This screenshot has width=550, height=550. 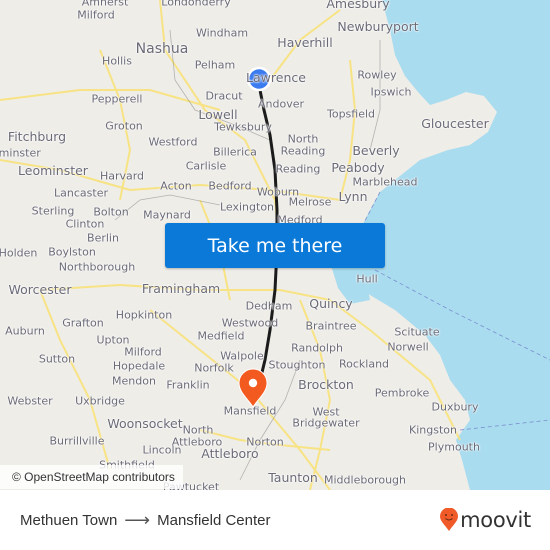 I want to click on place-label: Nashua, so click(x=162, y=49).